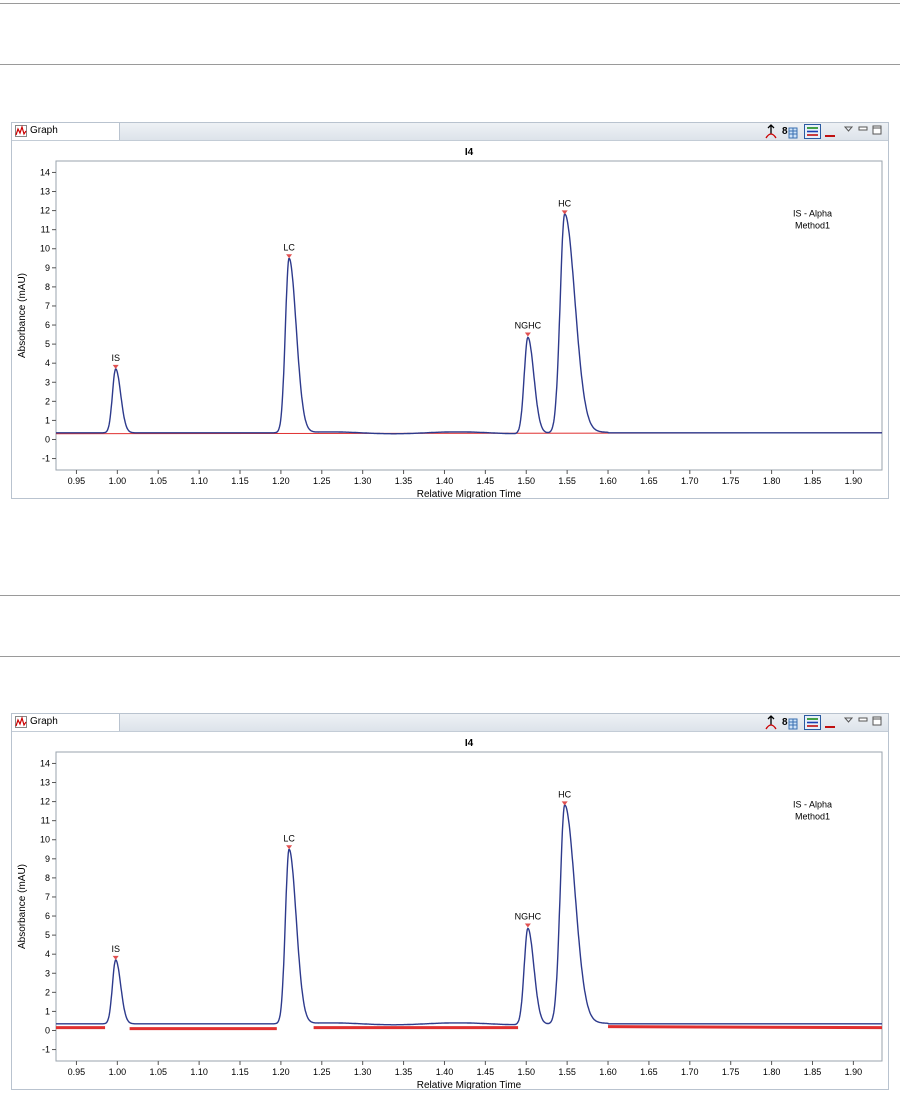 This screenshot has height=1093, width=900. I want to click on method-annotation: Method1, so click(812, 816).